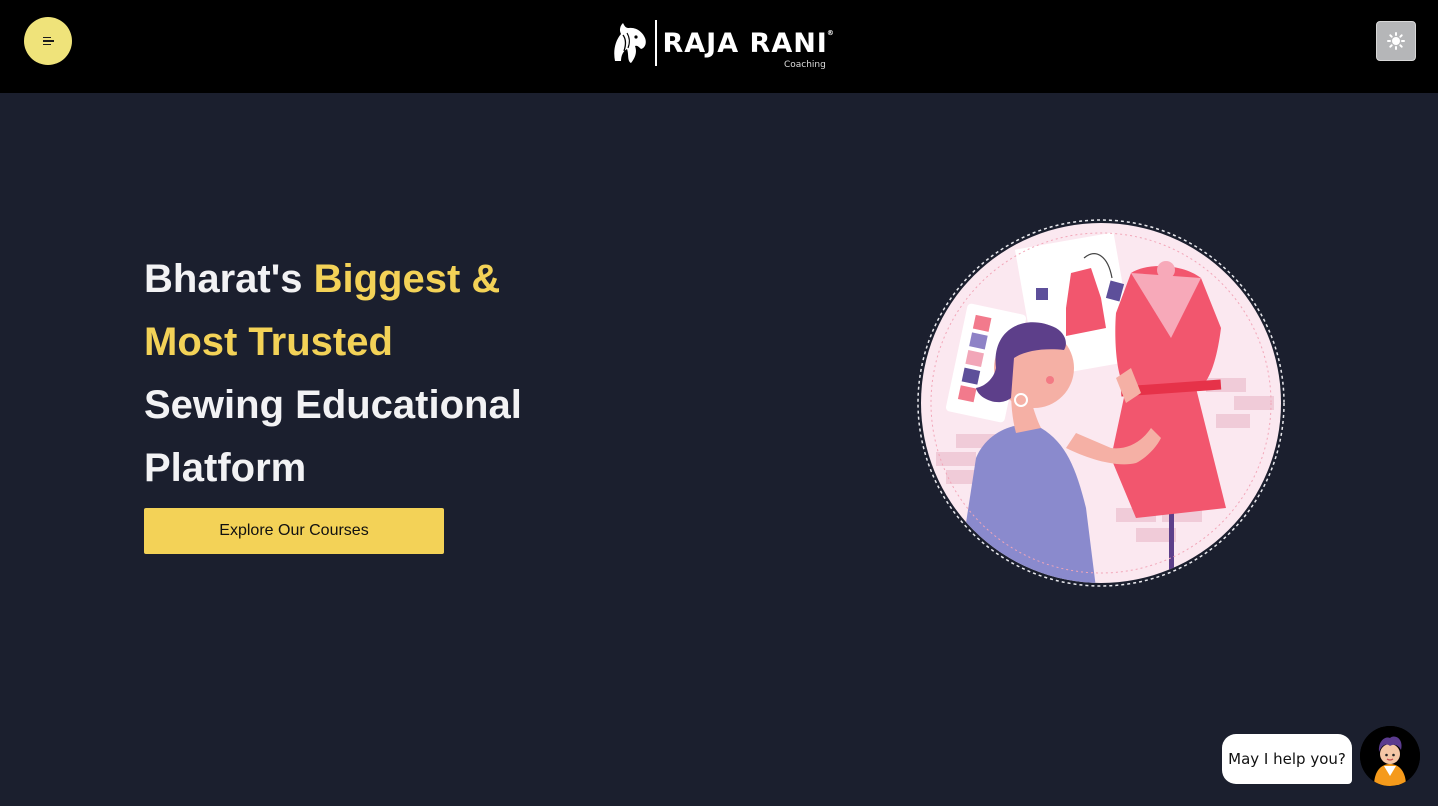 The width and height of the screenshot is (1438, 806). Describe the element at coordinates (333, 436) in the screenshot. I see `hero-title-rest: Sewing Educational Platform` at that location.